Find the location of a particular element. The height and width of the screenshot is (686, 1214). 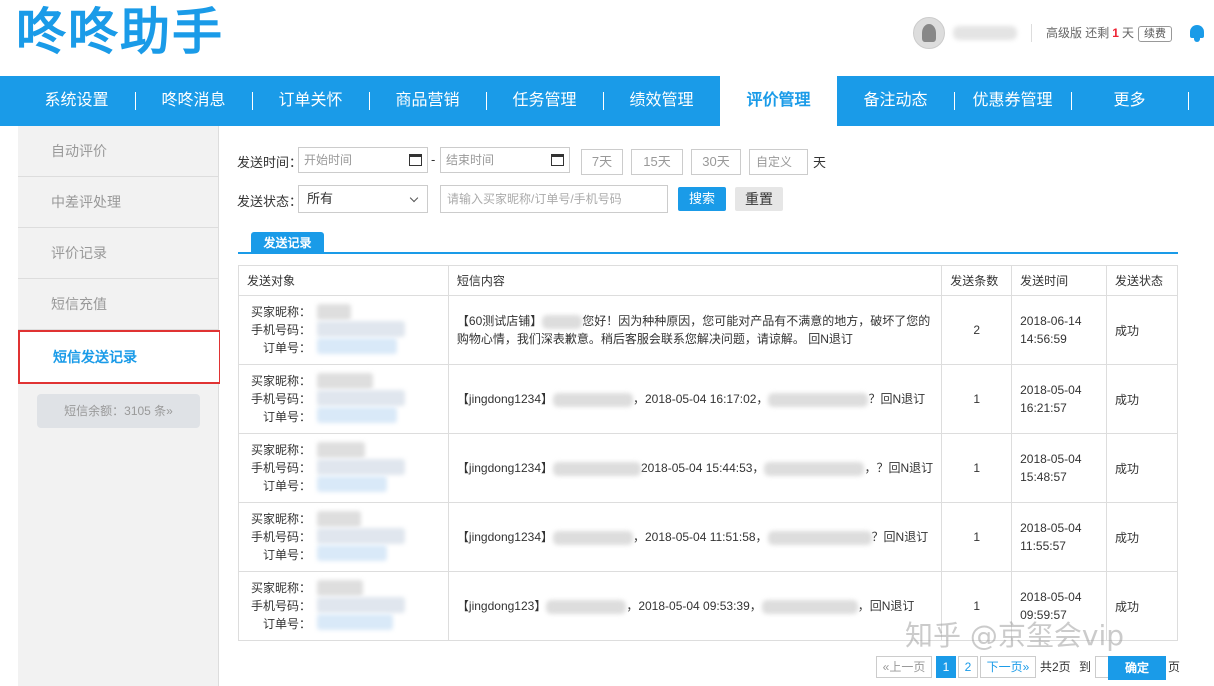

days-left: 1 is located at coordinates (1115, 33).